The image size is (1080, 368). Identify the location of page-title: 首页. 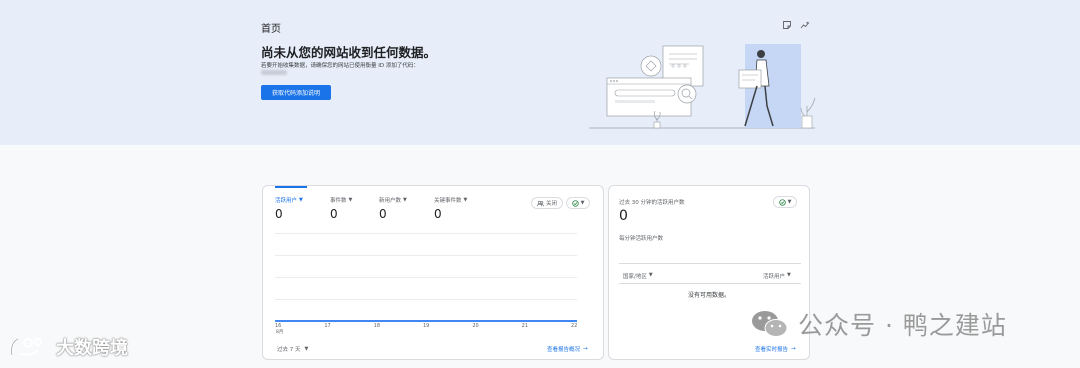
(271, 29).